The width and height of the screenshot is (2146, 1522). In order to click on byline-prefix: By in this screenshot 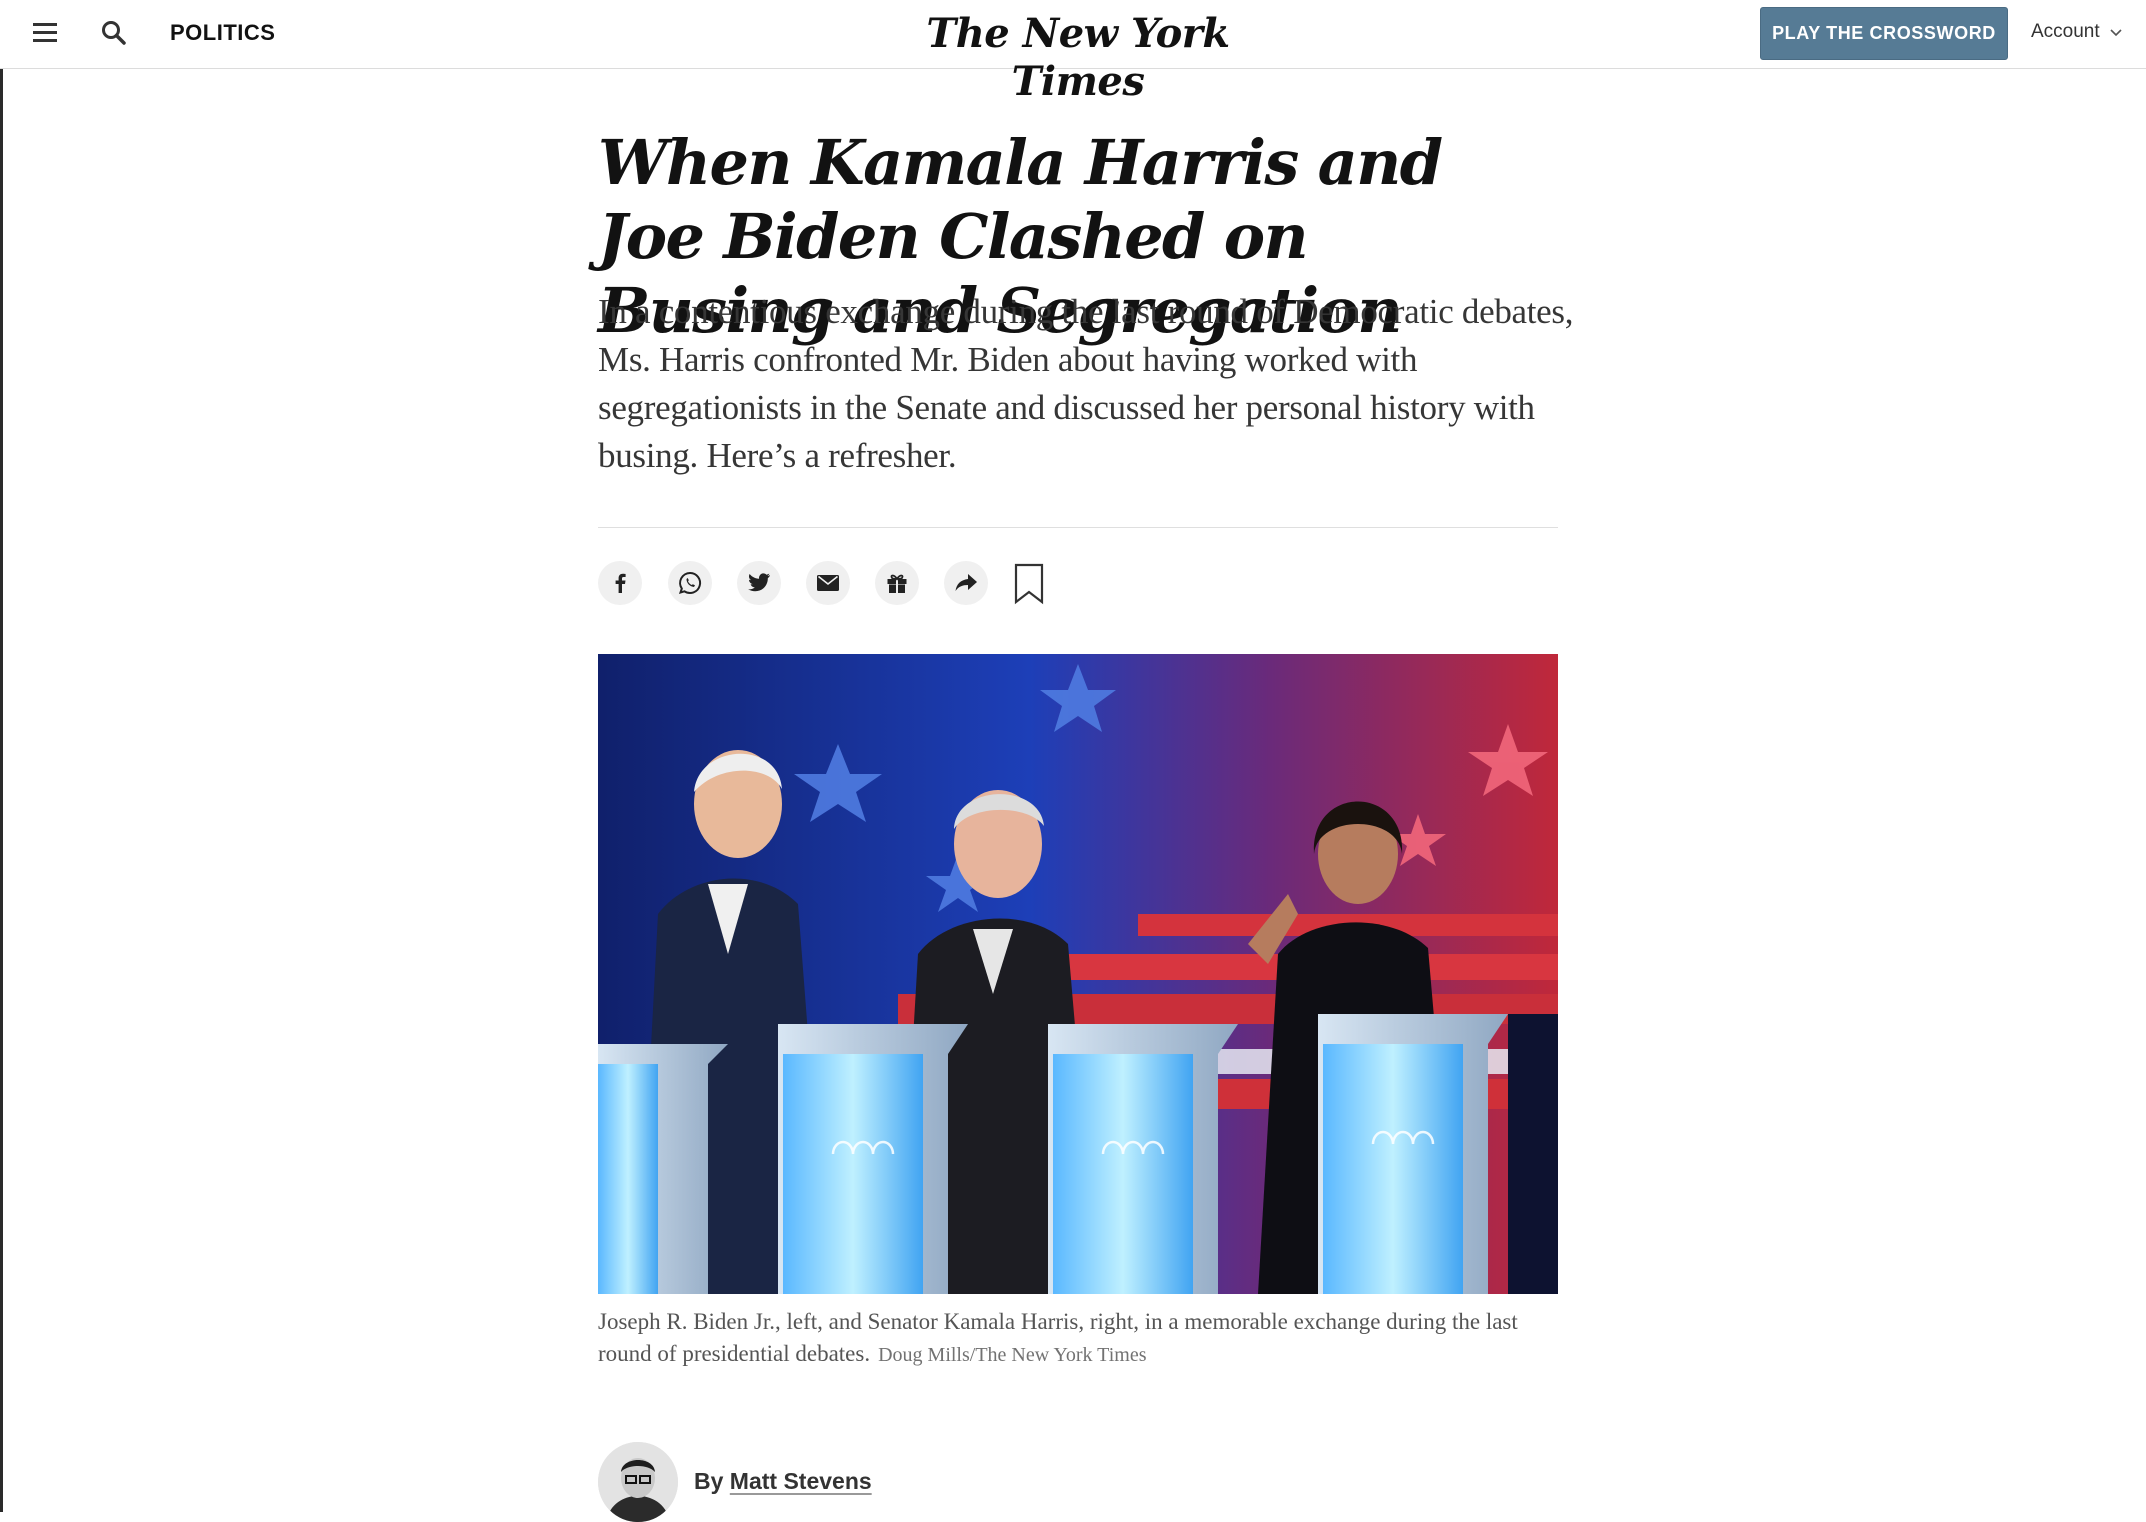, I will do `click(709, 1481)`.